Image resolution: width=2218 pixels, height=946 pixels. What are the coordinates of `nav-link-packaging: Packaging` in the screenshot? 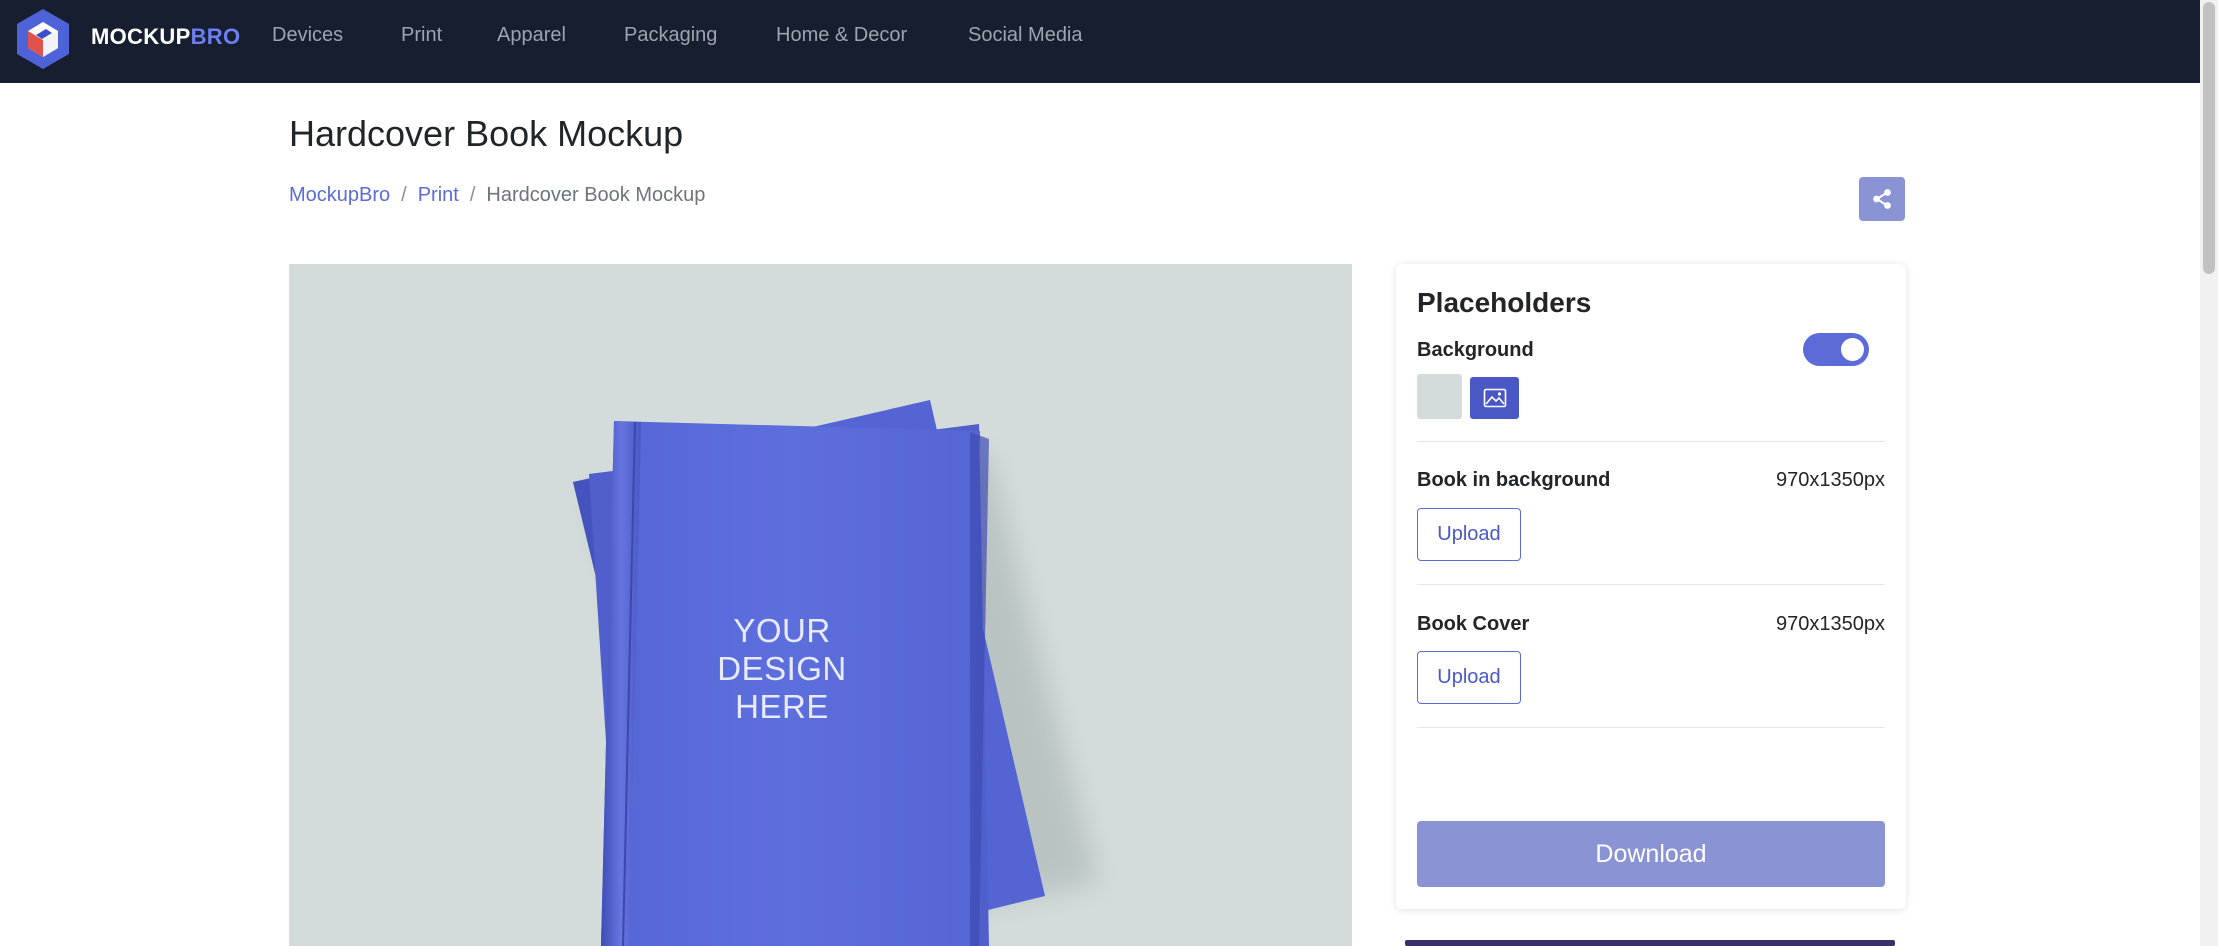 It's located at (670, 35).